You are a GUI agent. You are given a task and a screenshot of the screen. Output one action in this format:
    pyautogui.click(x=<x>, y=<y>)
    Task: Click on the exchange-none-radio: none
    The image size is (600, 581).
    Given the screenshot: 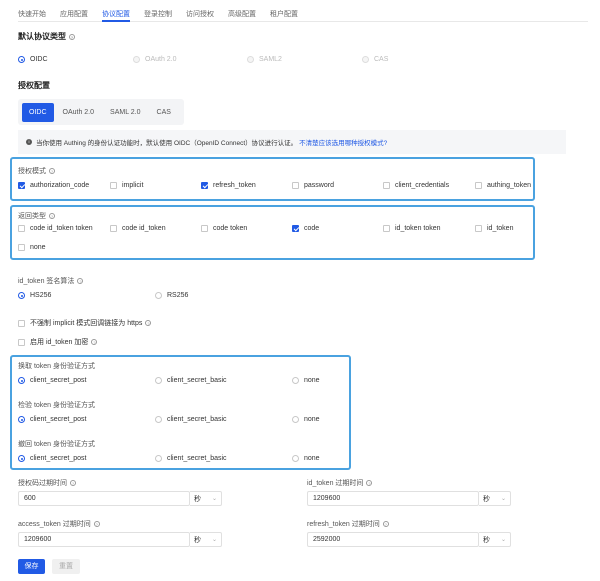 What is the action you would take?
    pyautogui.click(x=306, y=380)
    